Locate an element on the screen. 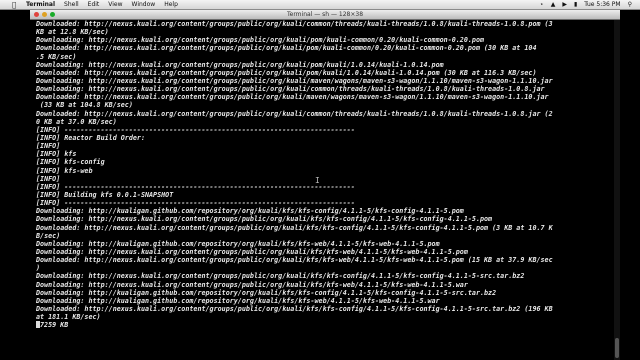 The image size is (640, 360). menu-view: View is located at coordinates (115, 5).